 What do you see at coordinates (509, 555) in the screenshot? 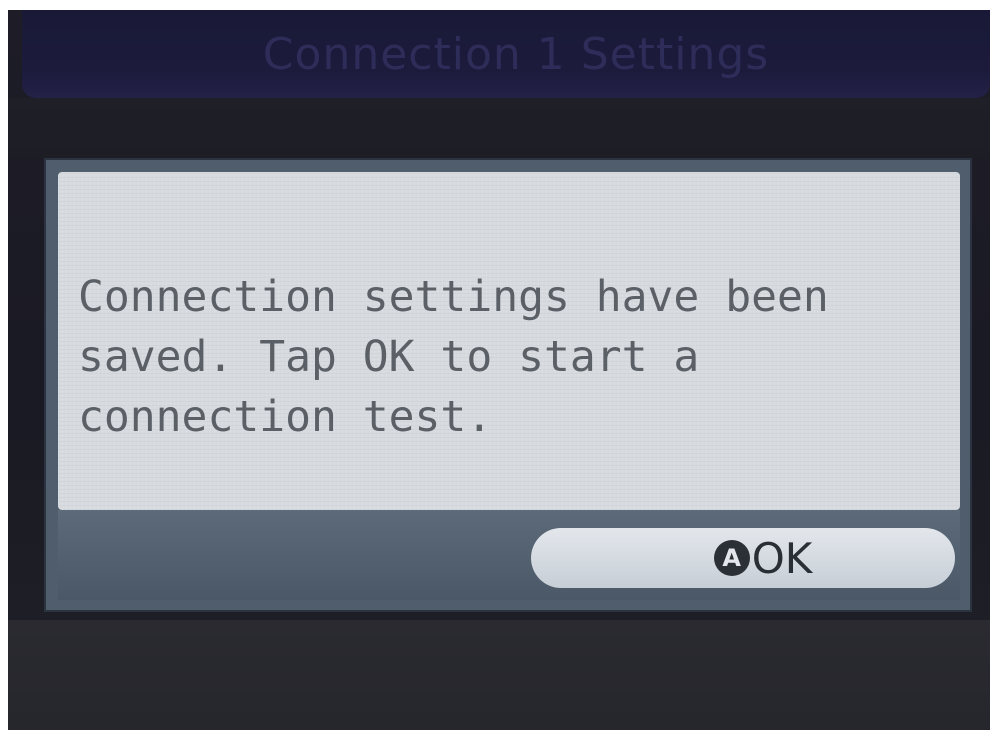
I see `dialog-button-row: A OK` at bounding box center [509, 555].